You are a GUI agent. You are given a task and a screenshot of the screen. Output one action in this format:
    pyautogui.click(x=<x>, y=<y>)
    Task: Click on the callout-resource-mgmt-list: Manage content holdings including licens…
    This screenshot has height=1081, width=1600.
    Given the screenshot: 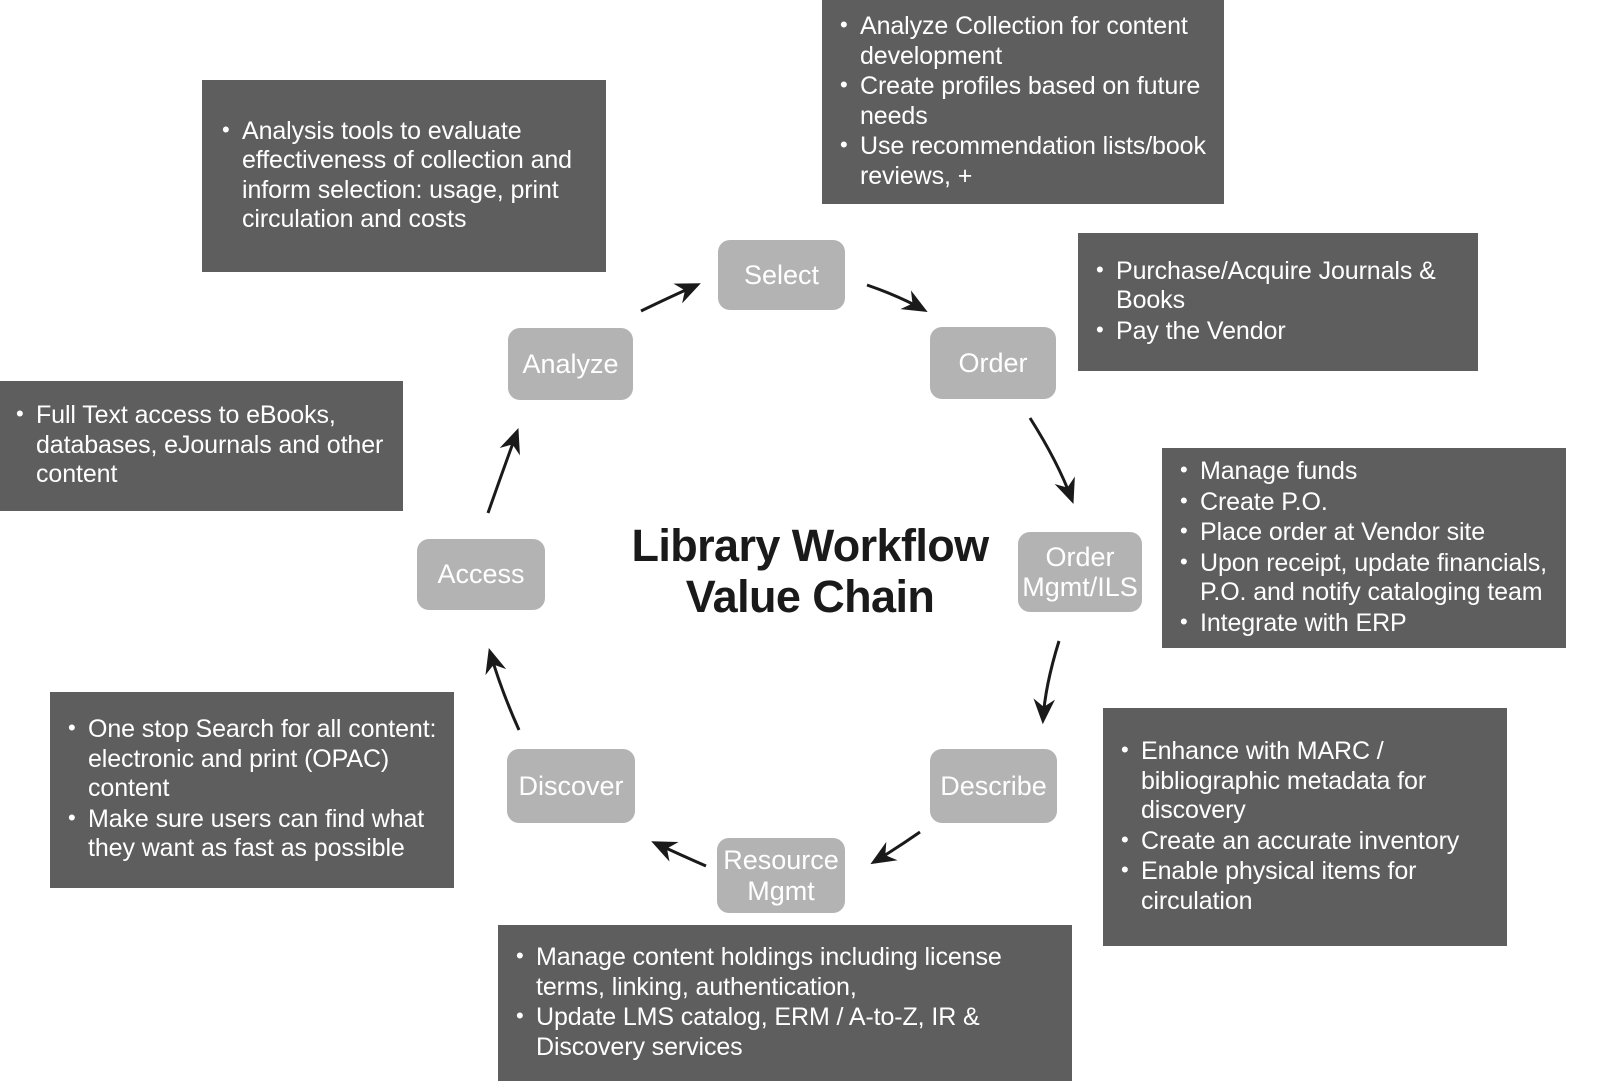 What is the action you would take?
    pyautogui.click(x=788, y=1002)
    